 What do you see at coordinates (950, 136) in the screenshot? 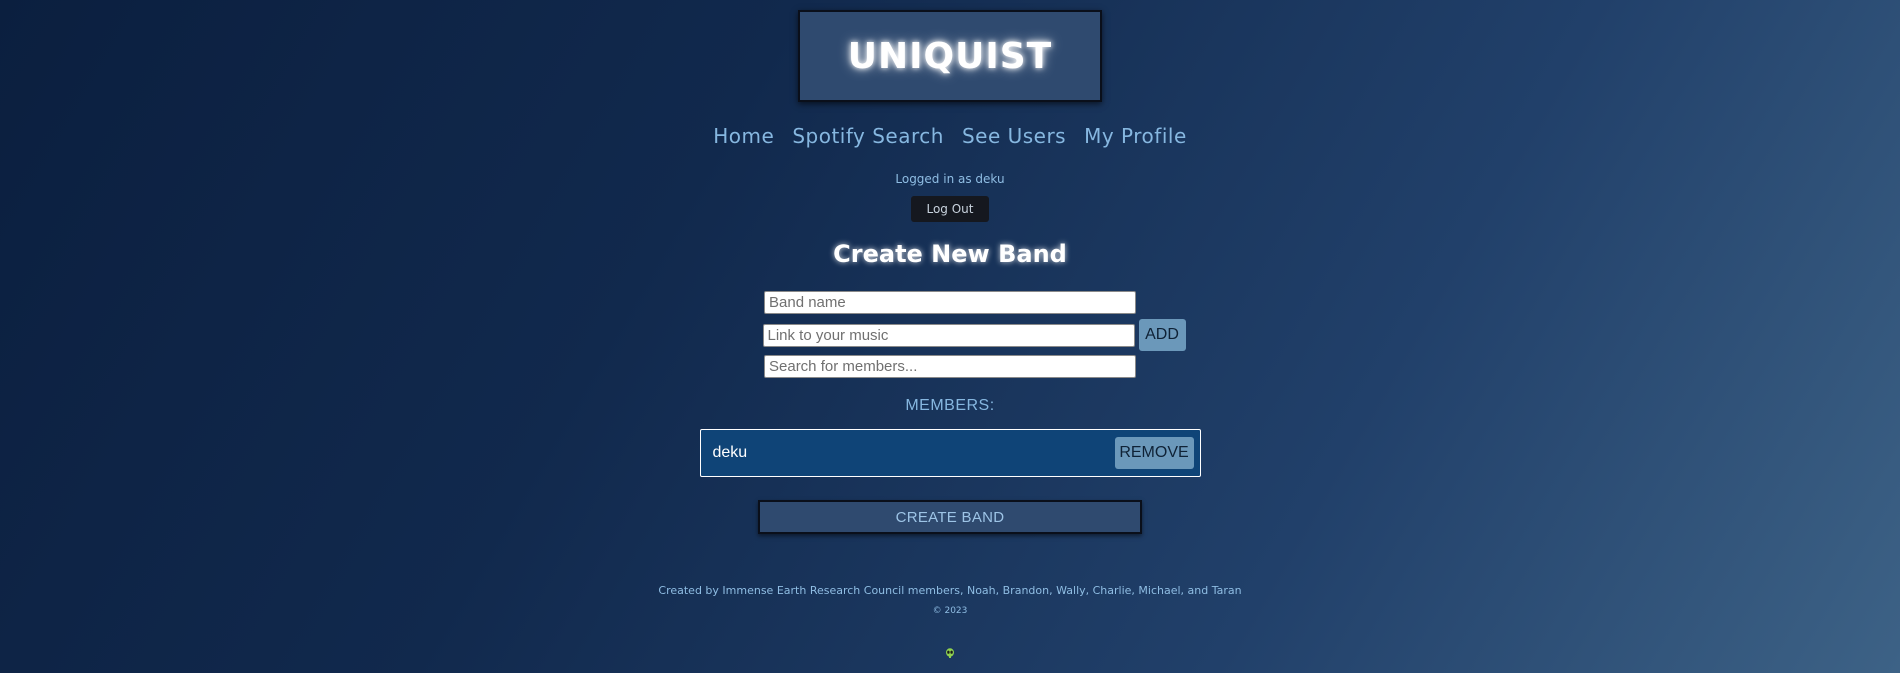
I see `main-nav: Home Spotify Search See Users My Profile` at bounding box center [950, 136].